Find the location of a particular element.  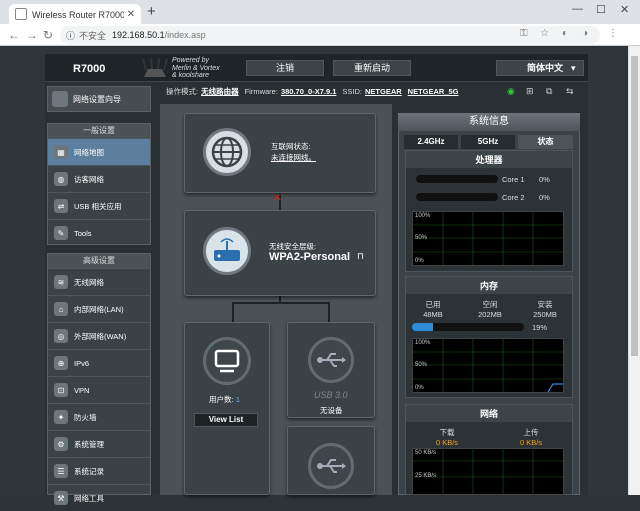

network-traffic-graph: 50 KB/s 25 KB/s is located at coordinates (488, 471).